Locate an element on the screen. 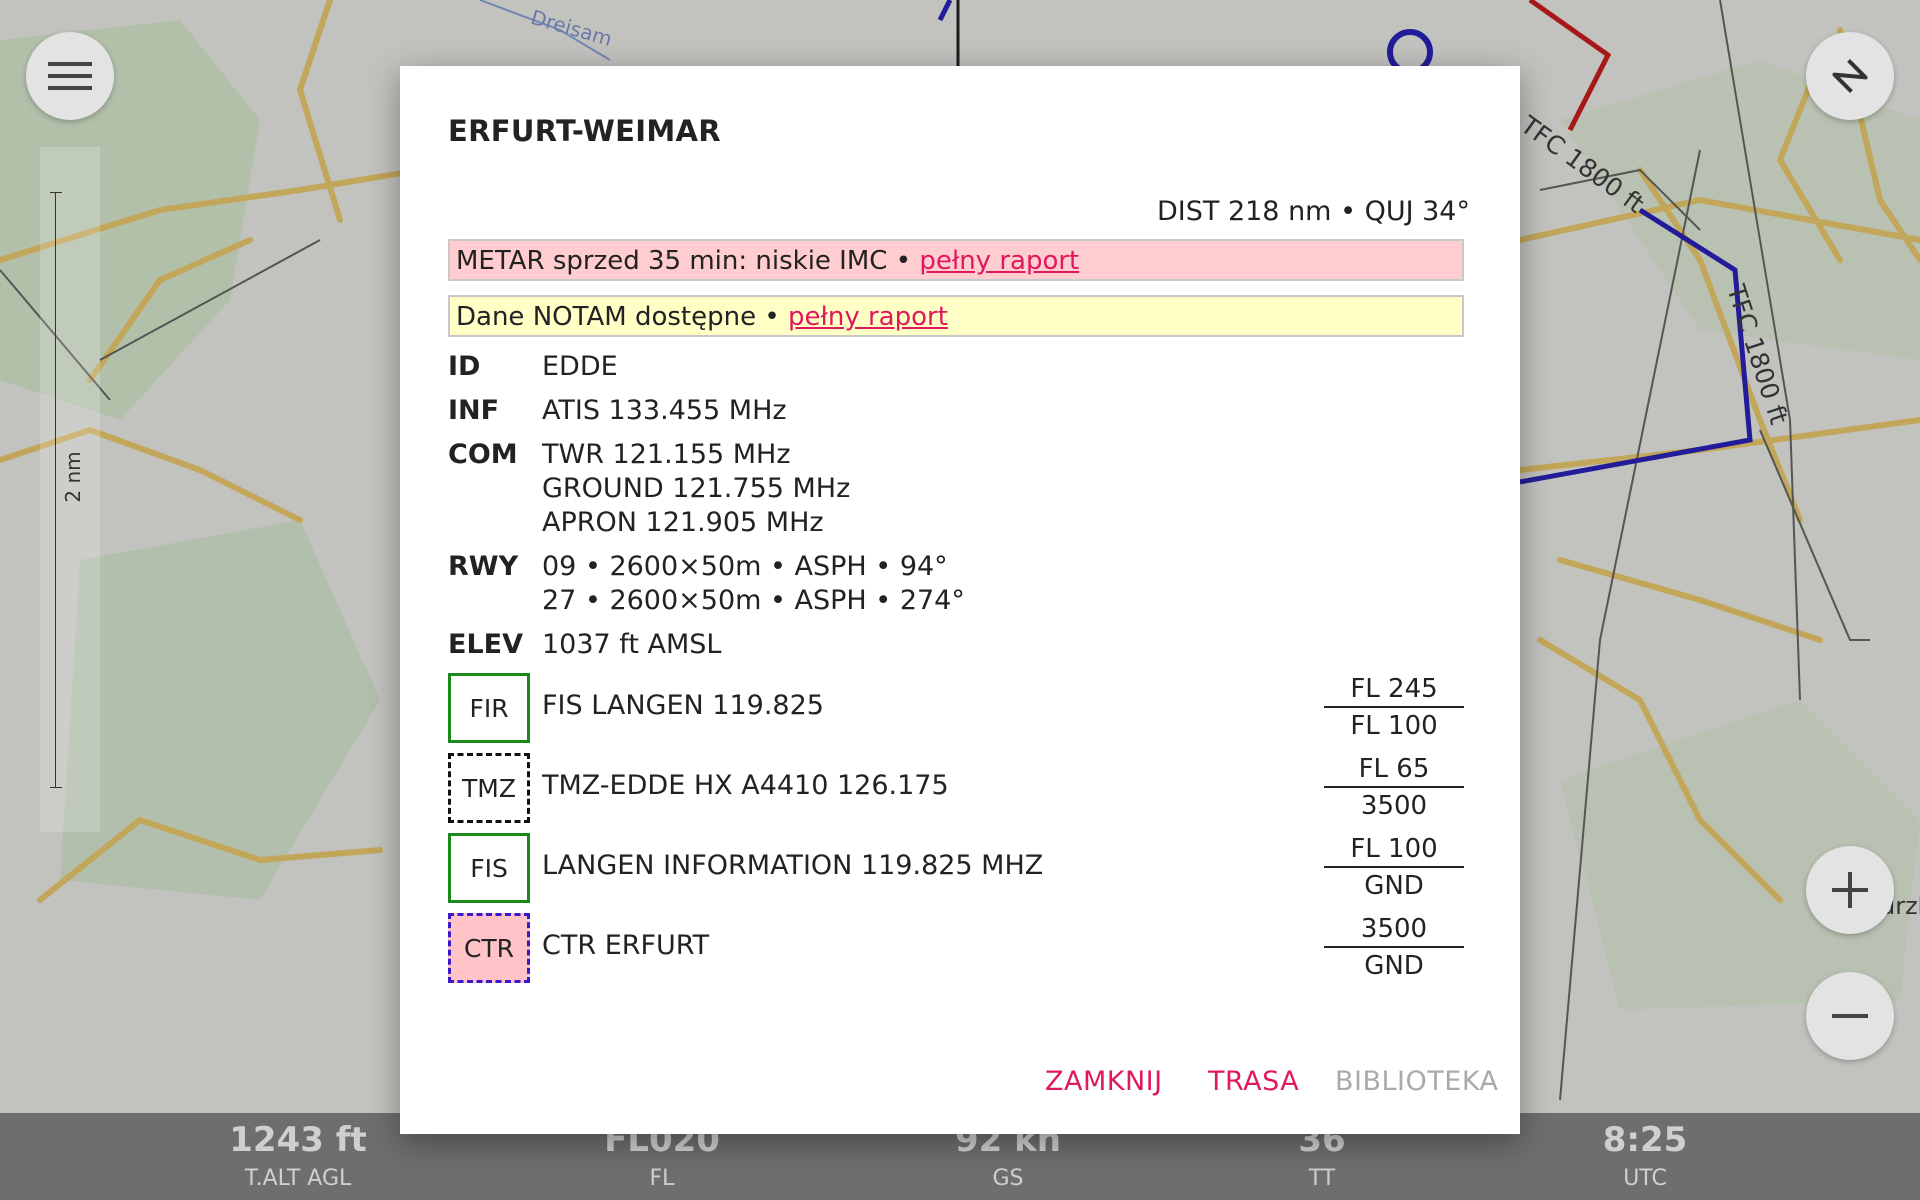 The width and height of the screenshot is (1920, 1200). airspace-badge-fir: FIR is located at coordinates (489, 708).